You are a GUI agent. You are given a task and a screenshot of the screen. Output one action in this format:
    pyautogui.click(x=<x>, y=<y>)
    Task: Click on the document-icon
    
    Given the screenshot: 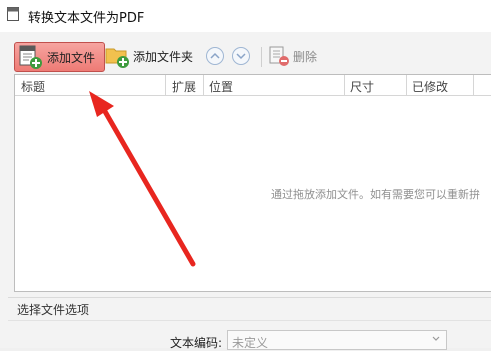 What is the action you would take?
    pyautogui.click(x=13, y=14)
    